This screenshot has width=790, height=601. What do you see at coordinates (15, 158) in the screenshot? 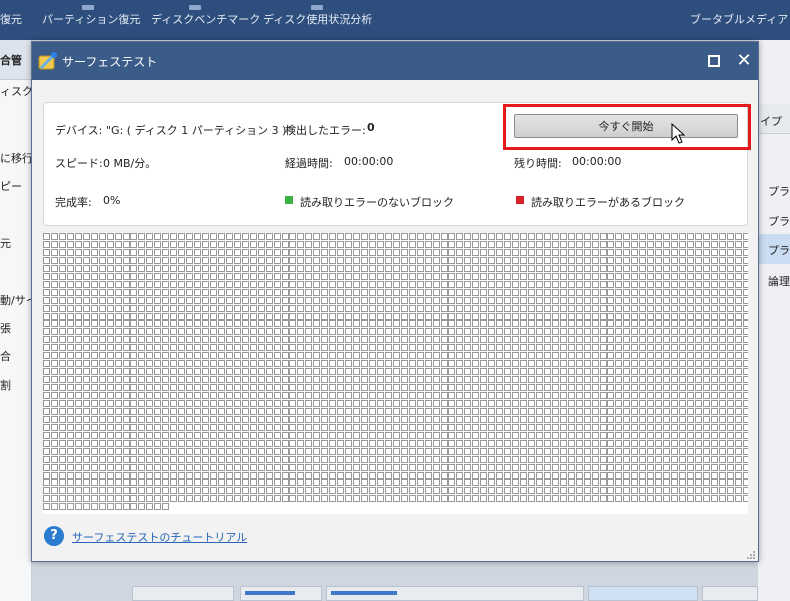
I see `left-panel-item: に移行` at bounding box center [15, 158].